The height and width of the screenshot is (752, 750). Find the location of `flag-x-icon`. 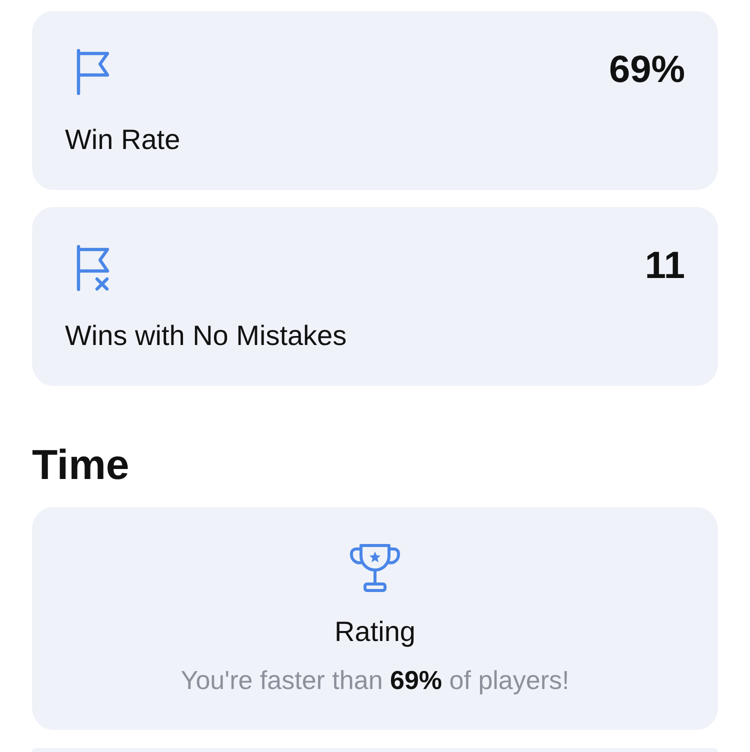

flag-x-icon is located at coordinates (93, 268).